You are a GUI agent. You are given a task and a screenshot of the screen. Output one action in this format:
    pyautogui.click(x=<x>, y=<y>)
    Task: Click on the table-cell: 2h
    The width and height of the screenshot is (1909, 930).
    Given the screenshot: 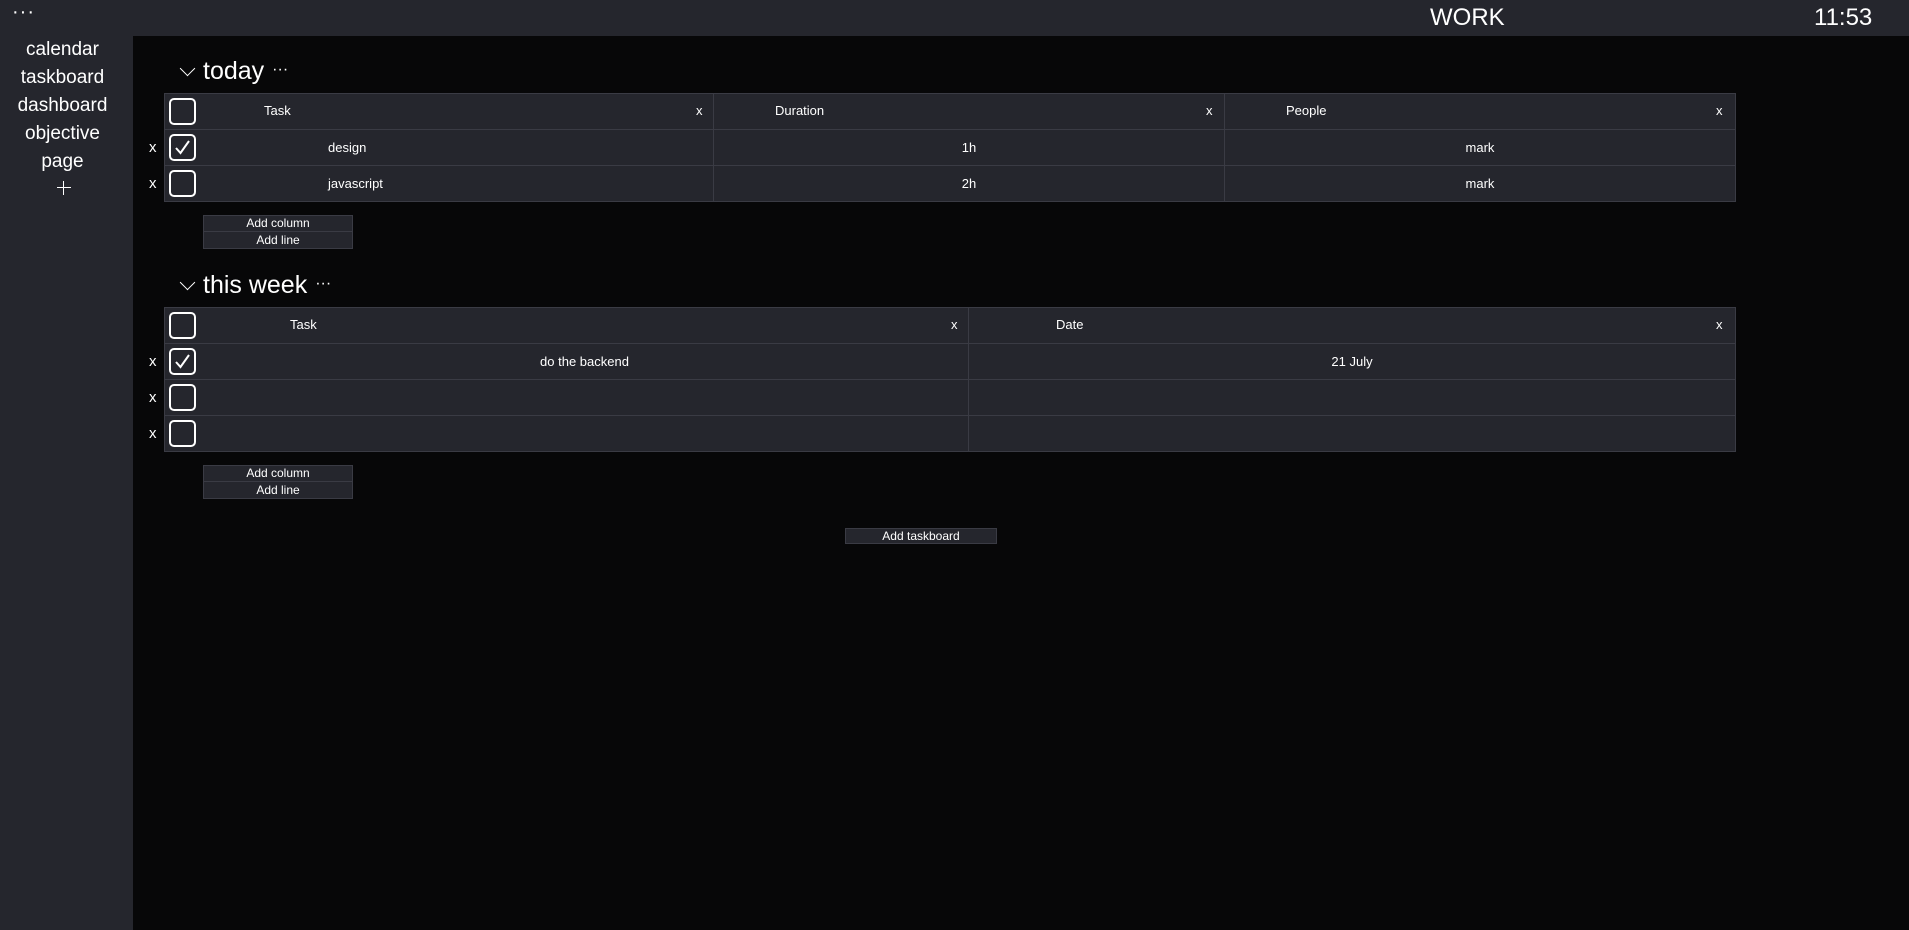 What is the action you would take?
    pyautogui.click(x=969, y=184)
    